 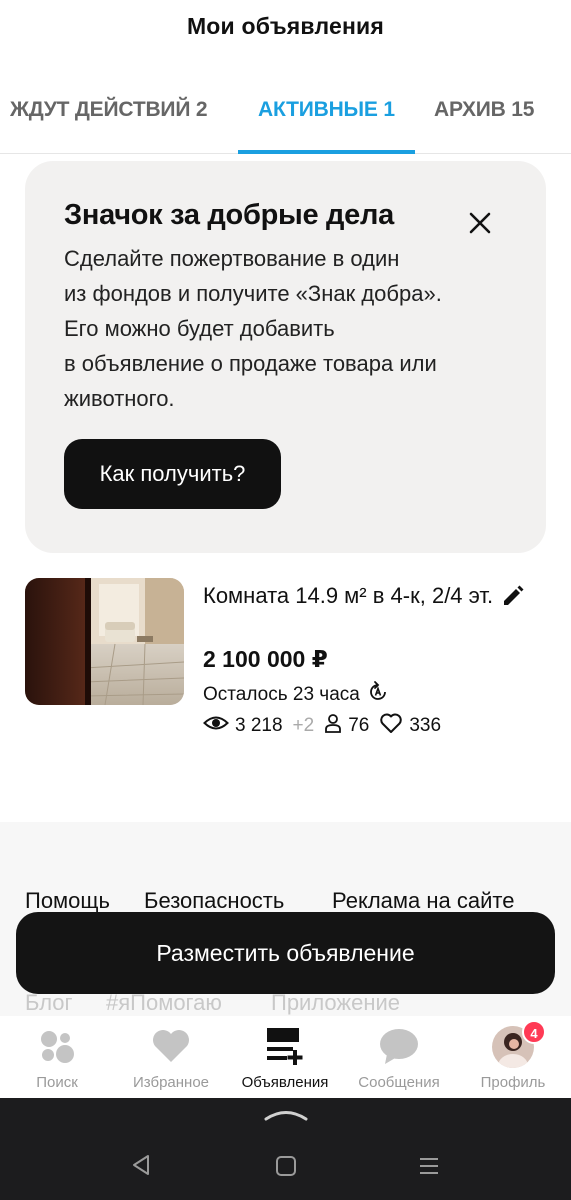 I want to click on tabbar-item-search: Поиск, so click(x=57, y=1057).